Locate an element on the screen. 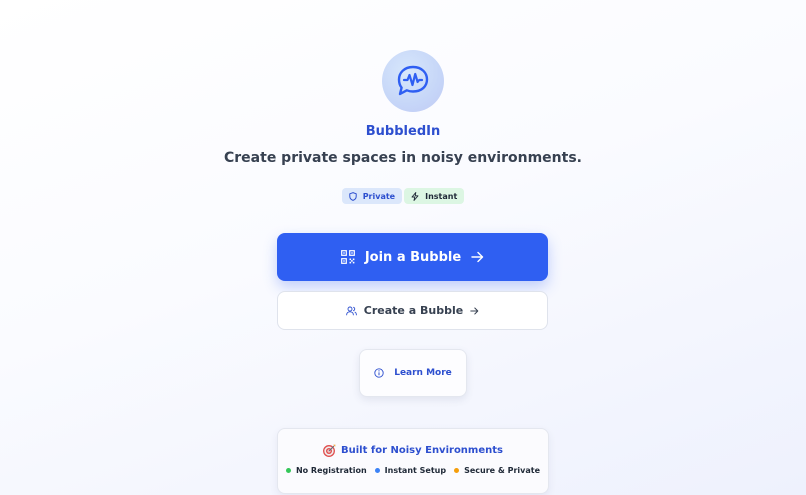 The width and height of the screenshot is (806, 495). create-bubble-label: Create a Bubble is located at coordinates (413, 310).